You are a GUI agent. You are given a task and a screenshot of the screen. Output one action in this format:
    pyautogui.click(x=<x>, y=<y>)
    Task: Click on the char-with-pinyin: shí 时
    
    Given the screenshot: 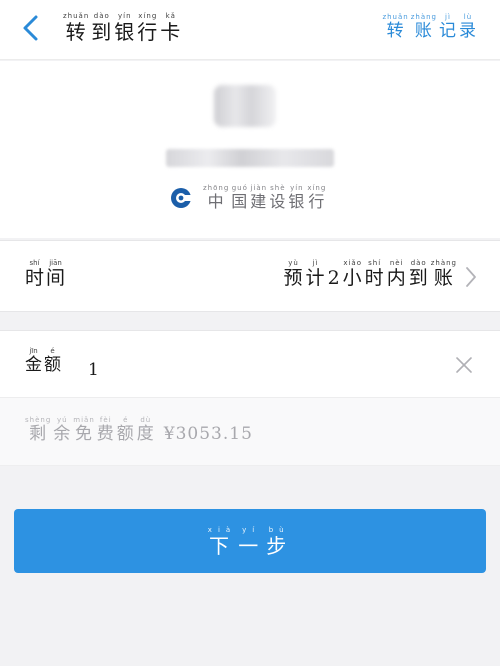 What is the action you would take?
    pyautogui.click(x=34, y=274)
    